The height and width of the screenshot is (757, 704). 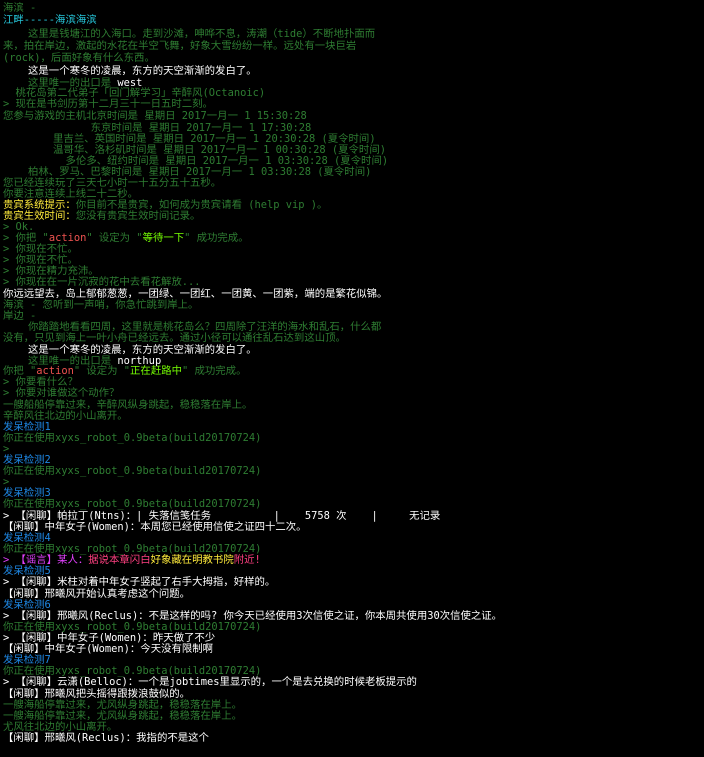 I want to click on terminal-line: 【闲聊】邢曦风(Reclus)：我指的不是这个, so click(x=106, y=738).